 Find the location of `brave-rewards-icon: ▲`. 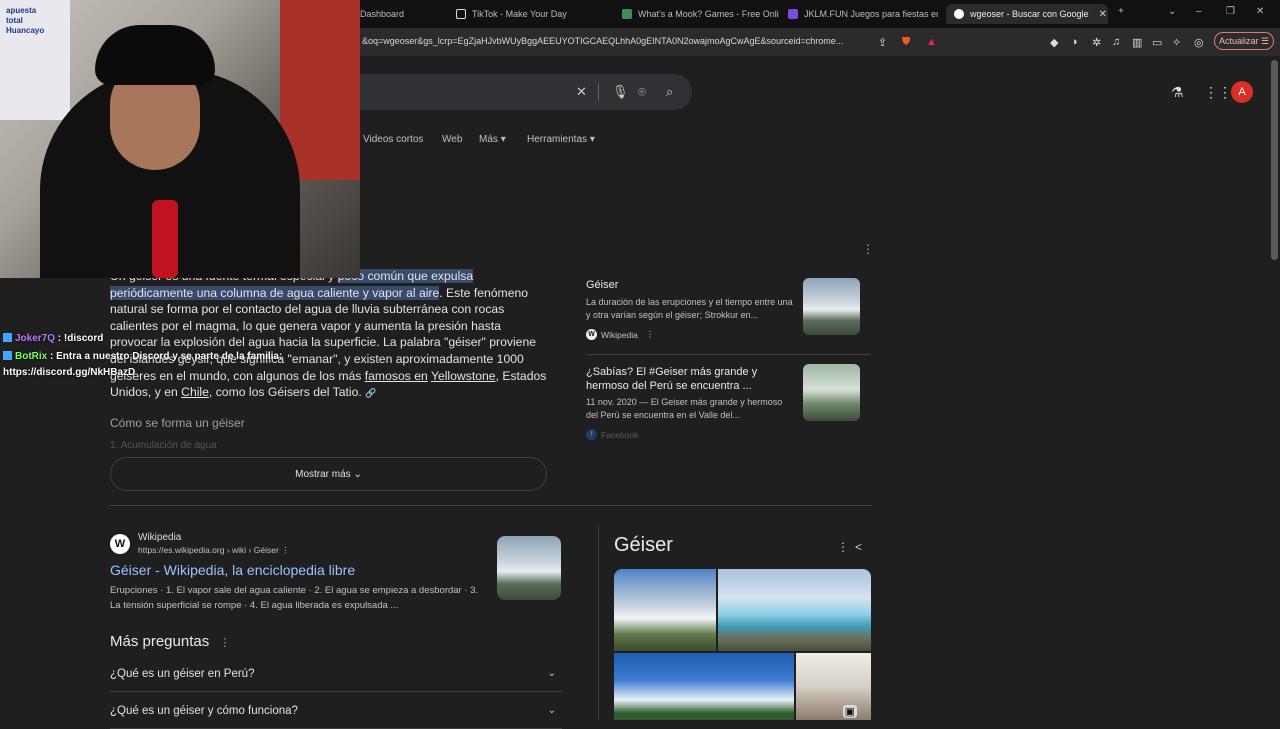

brave-rewards-icon: ▲ is located at coordinates (931, 42).